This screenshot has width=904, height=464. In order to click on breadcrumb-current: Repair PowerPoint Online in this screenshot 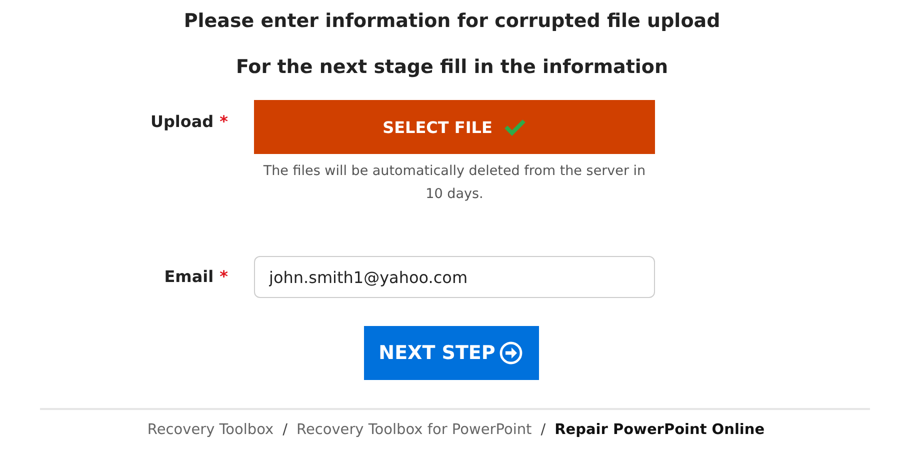, I will do `click(659, 430)`.